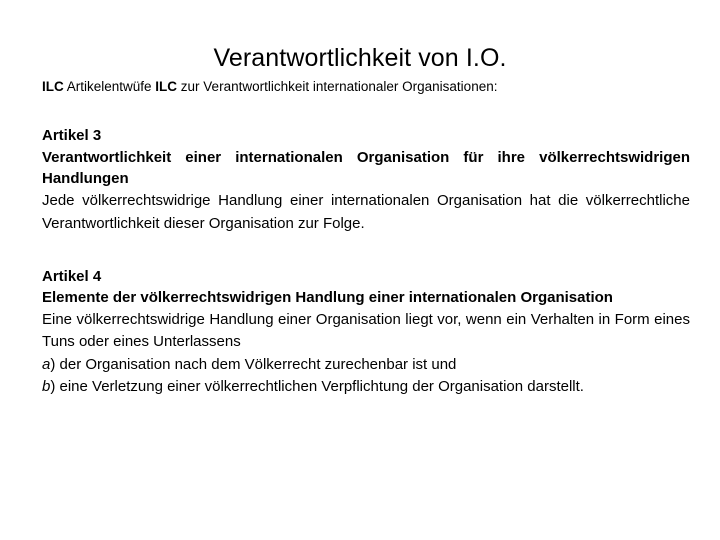 The image size is (720, 540). What do you see at coordinates (166, 86) in the screenshot?
I see `subtitle-second-bold: ILC` at bounding box center [166, 86].